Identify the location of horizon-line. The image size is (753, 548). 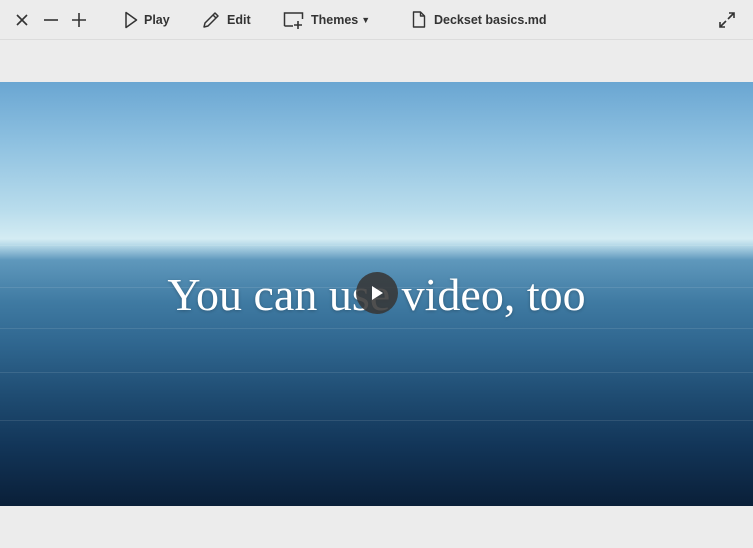
(376, 245).